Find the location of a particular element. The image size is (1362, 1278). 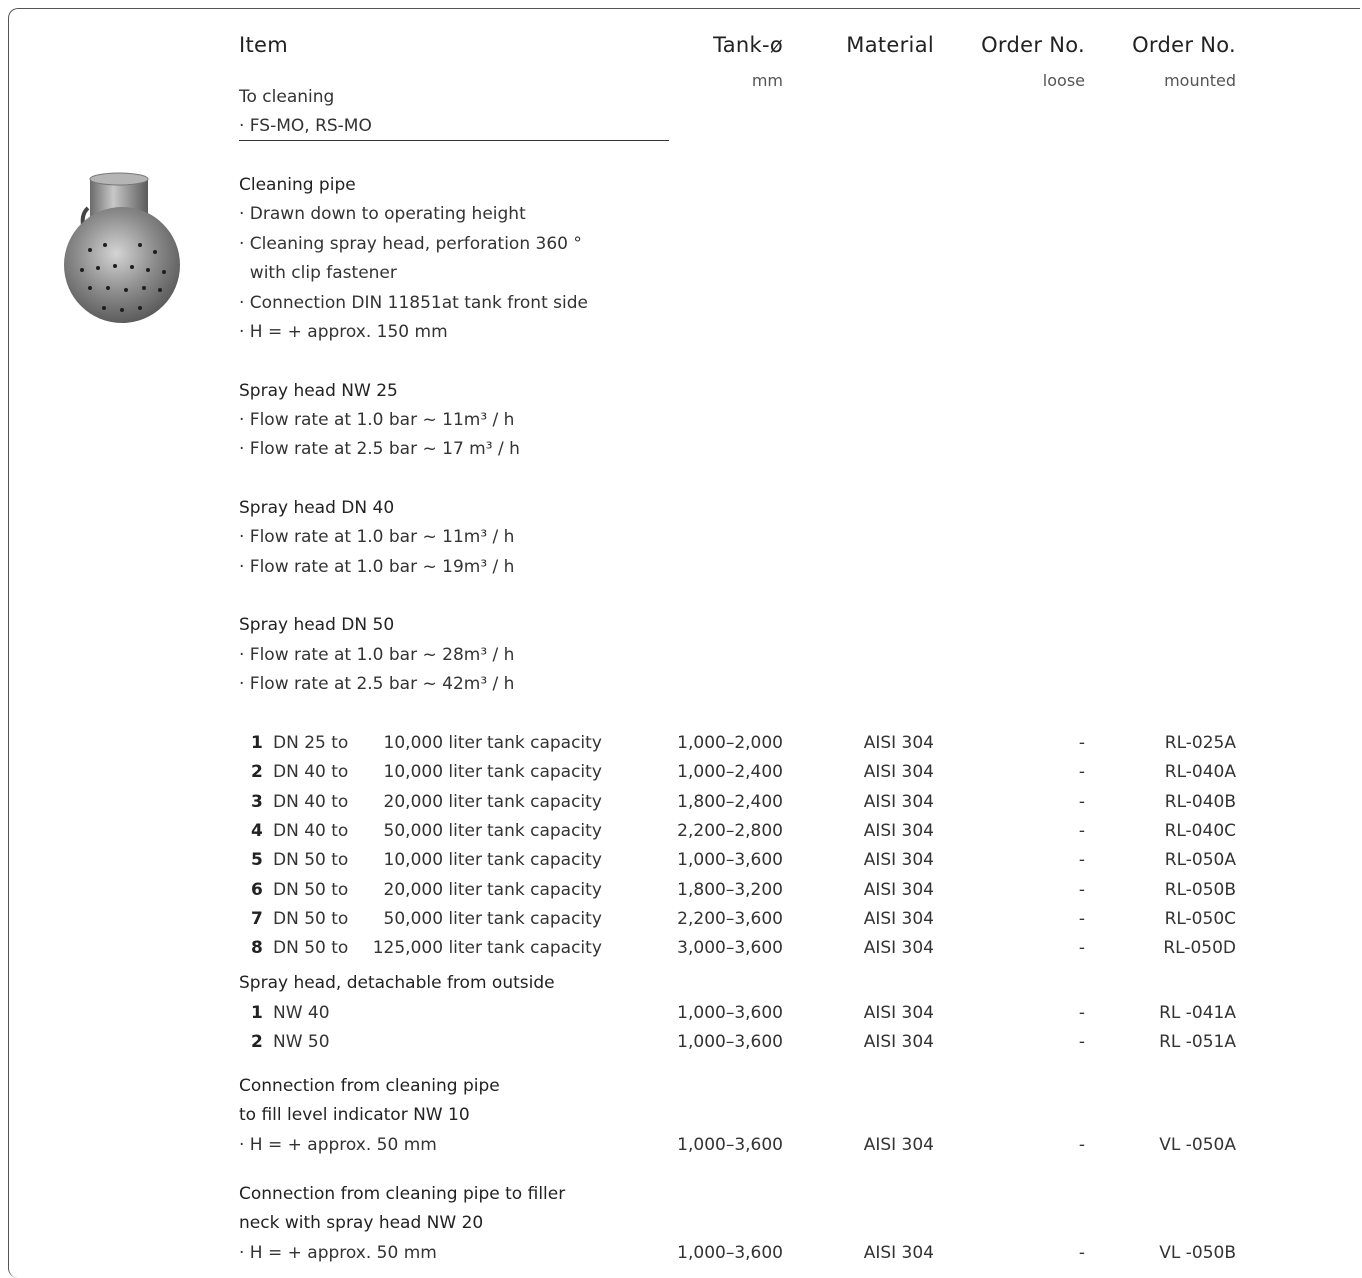

row-number: 5 is located at coordinates (257, 860).